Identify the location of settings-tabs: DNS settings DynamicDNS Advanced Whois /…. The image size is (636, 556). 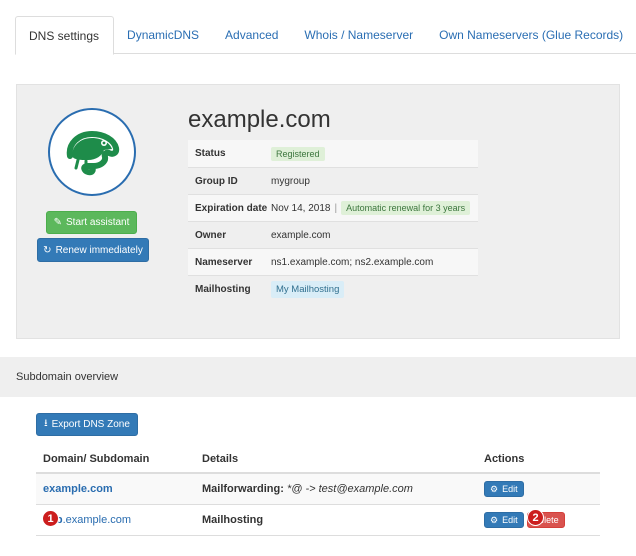
(325, 35).